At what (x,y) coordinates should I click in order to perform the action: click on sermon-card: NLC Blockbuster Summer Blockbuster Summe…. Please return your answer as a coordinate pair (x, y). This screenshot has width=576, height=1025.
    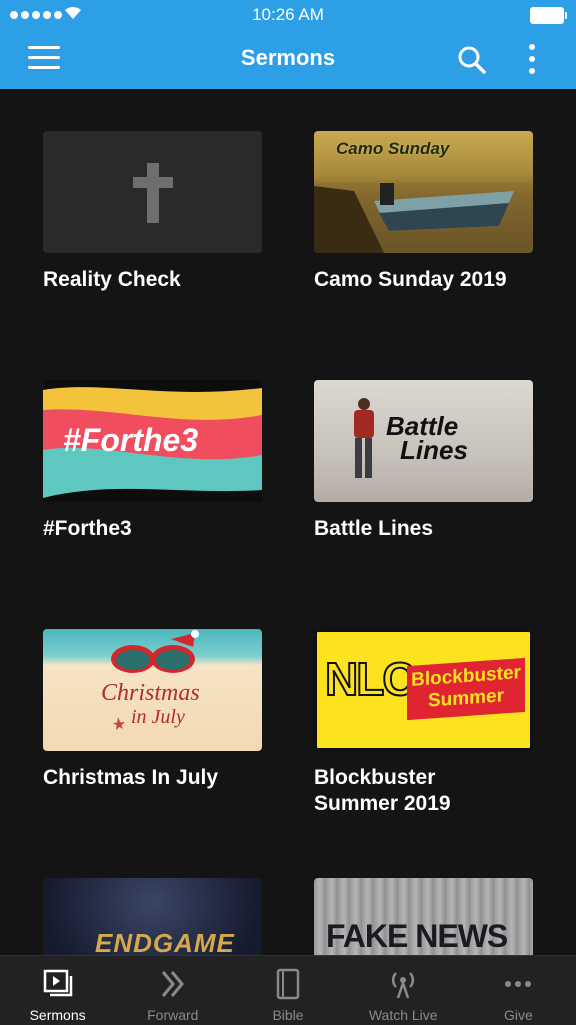
    Looking at the image, I should click on (423, 723).